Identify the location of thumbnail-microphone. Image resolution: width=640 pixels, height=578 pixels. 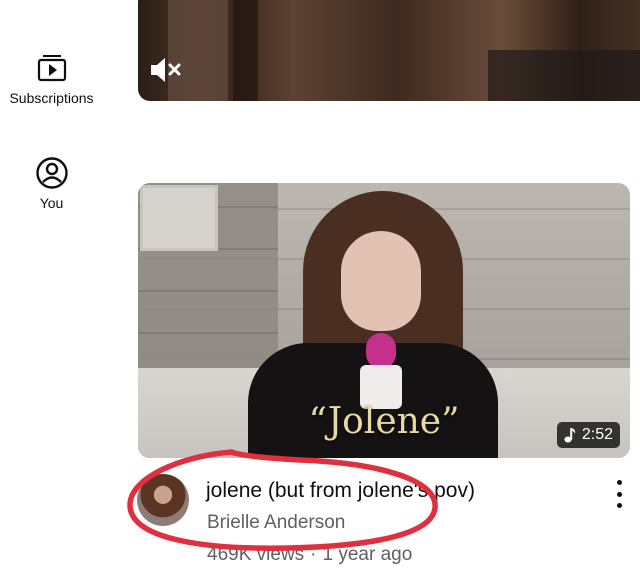
(381, 351).